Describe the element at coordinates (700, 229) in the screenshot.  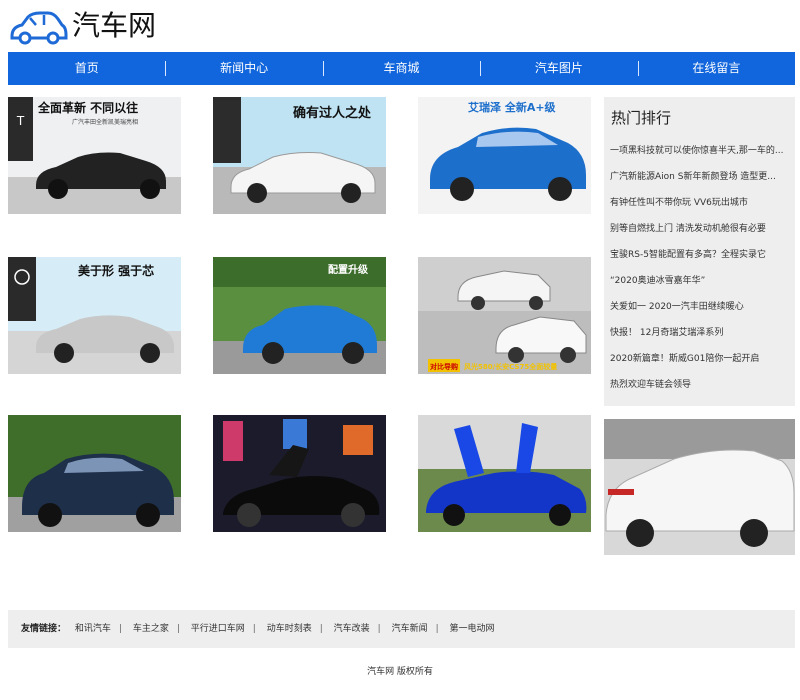
I see `ranking-item: 别等自燃找上门 清洗发动机舱很有必要` at that location.